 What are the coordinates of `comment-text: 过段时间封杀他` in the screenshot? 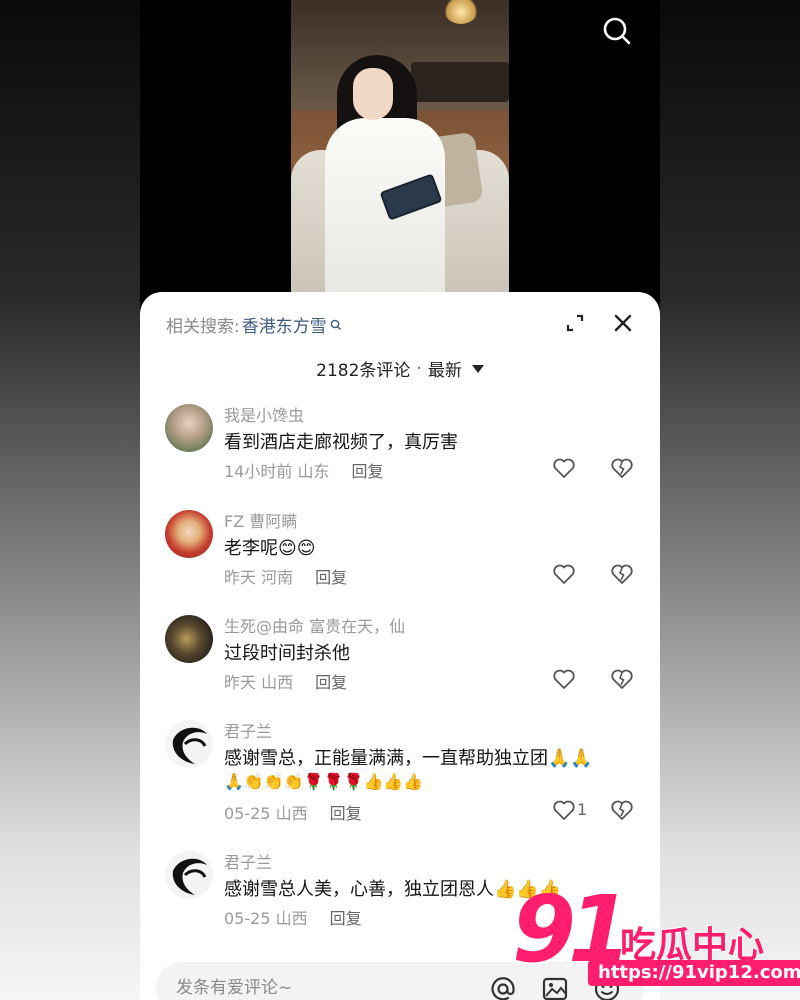 It's located at (287, 653).